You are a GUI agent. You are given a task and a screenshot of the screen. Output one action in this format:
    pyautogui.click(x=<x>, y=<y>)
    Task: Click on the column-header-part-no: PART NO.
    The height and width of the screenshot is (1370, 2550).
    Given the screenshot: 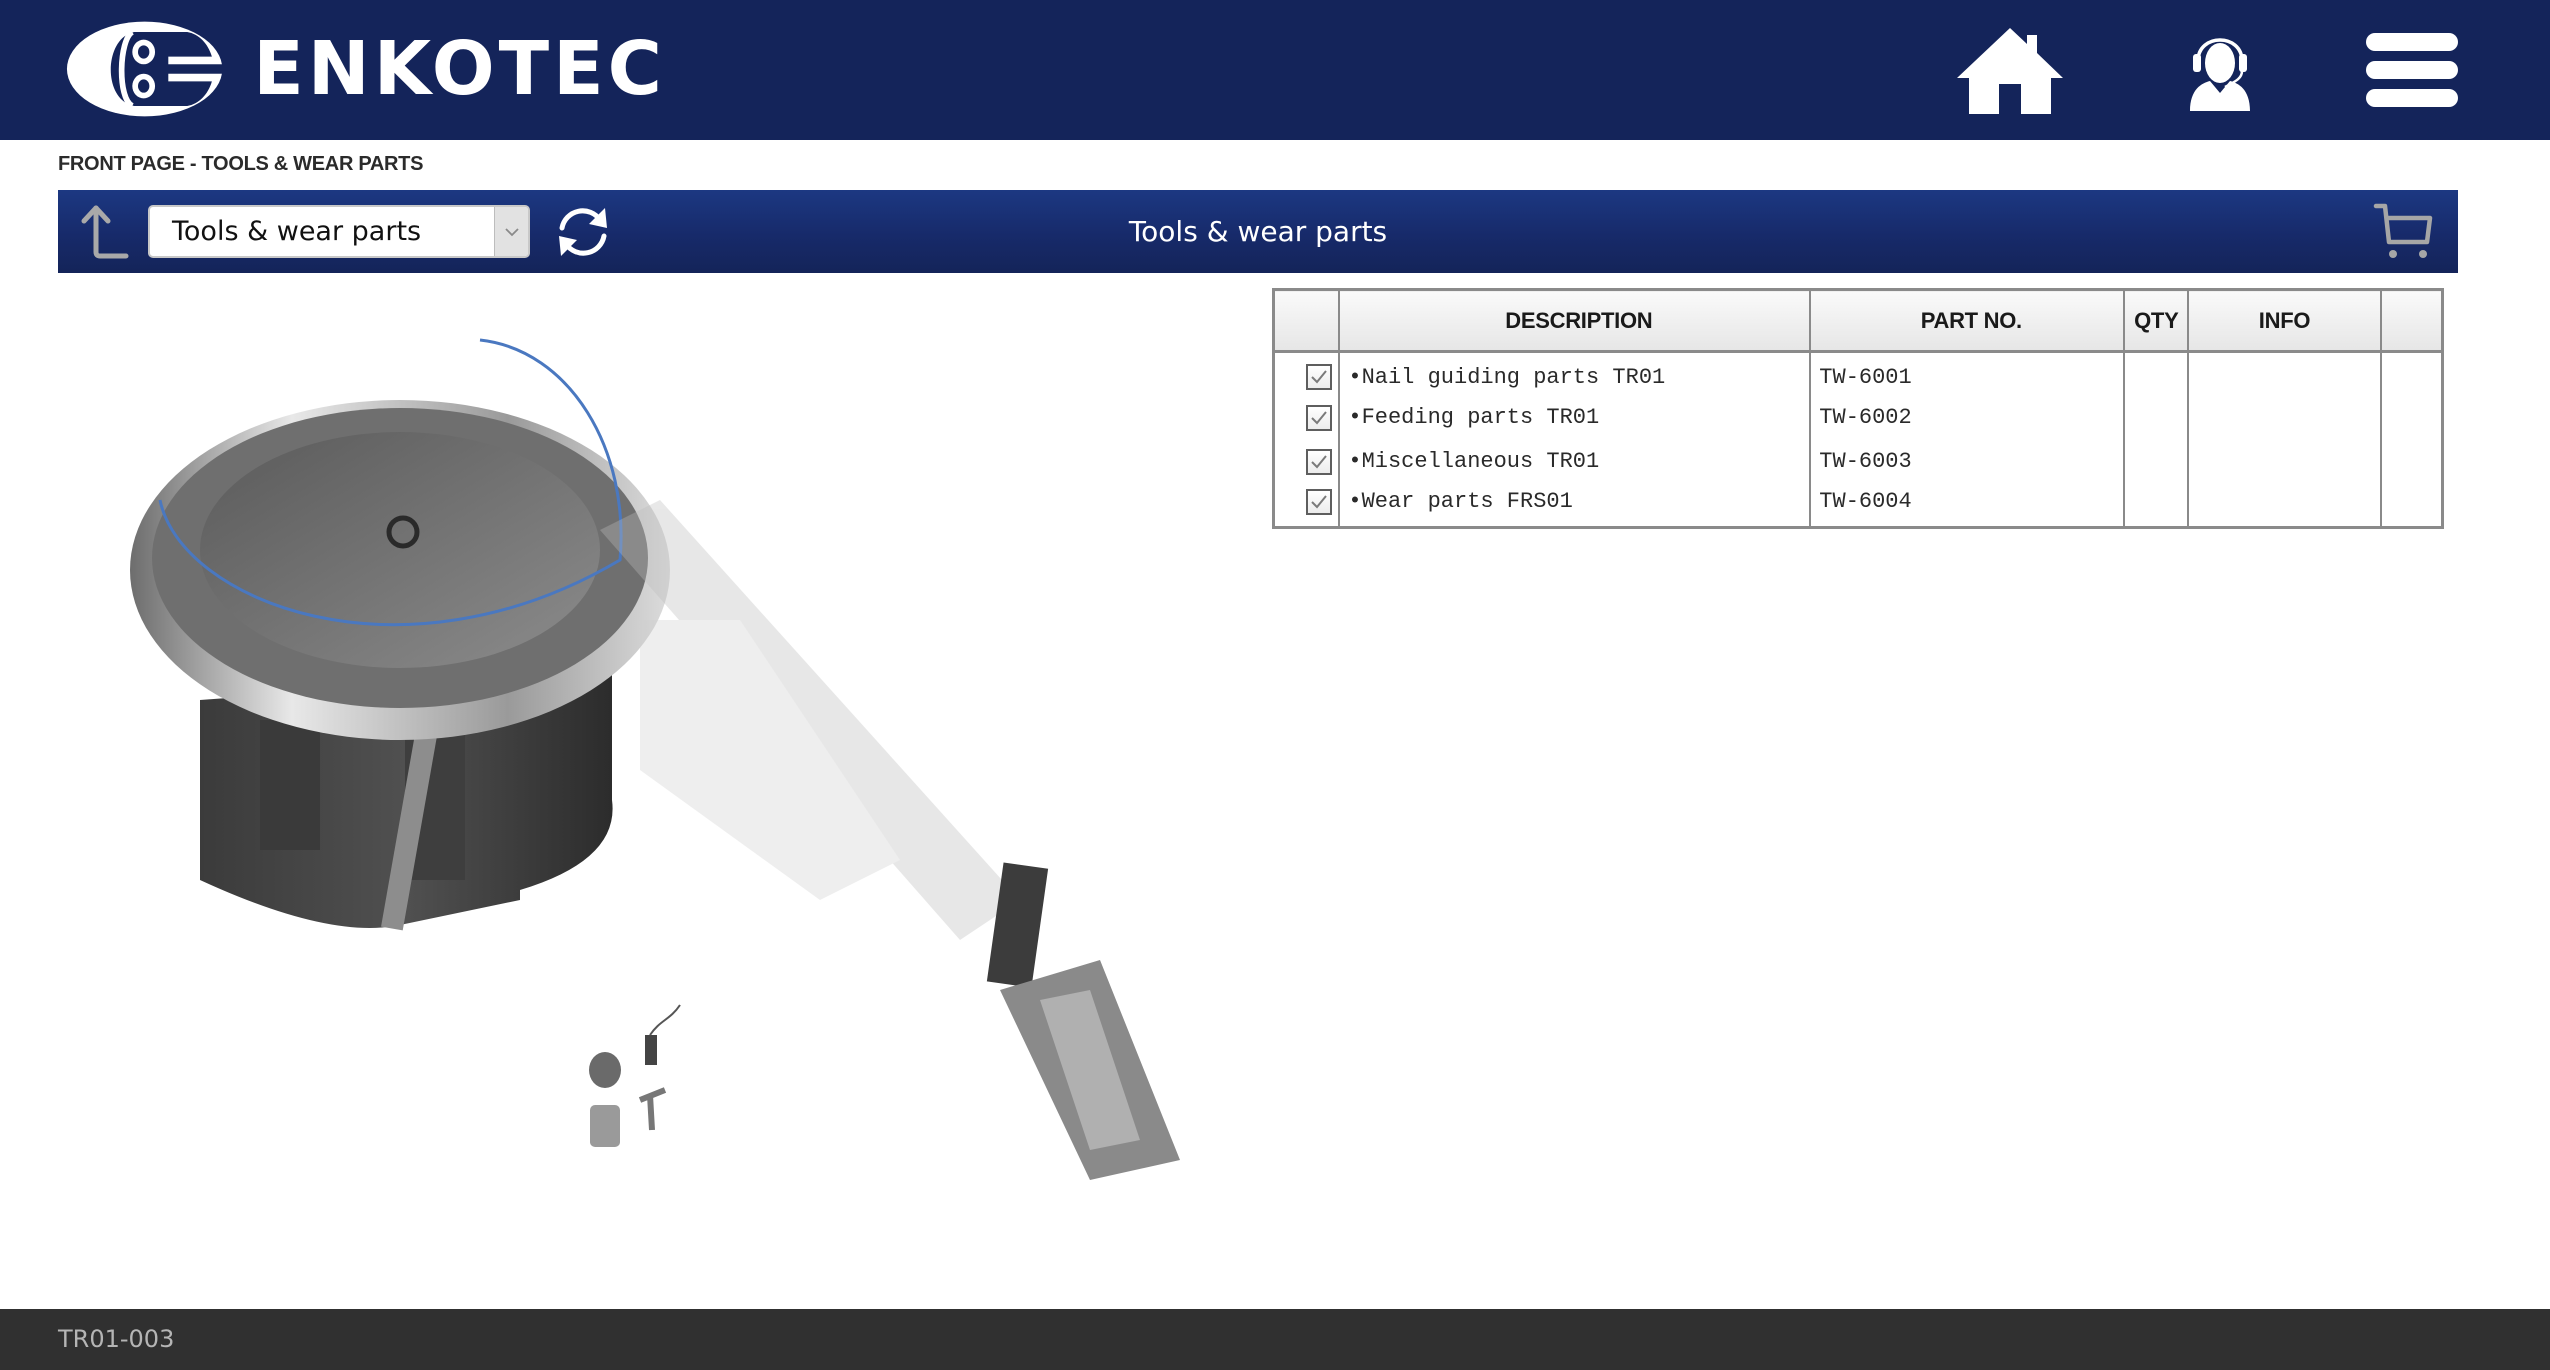 What is the action you would take?
    pyautogui.click(x=1967, y=321)
    